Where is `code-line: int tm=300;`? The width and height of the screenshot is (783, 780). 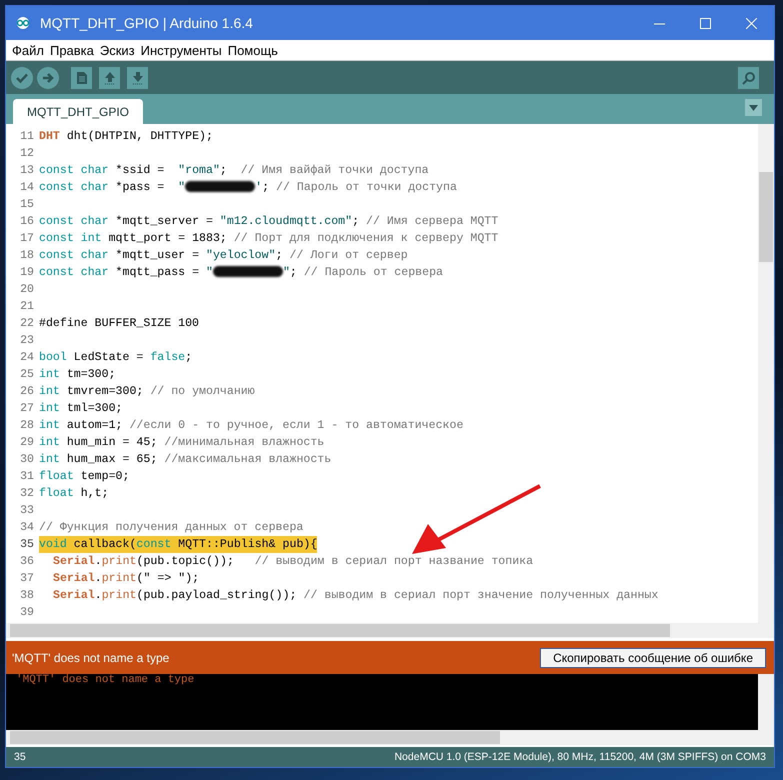 code-line: int tm=300; is located at coordinates (77, 375).